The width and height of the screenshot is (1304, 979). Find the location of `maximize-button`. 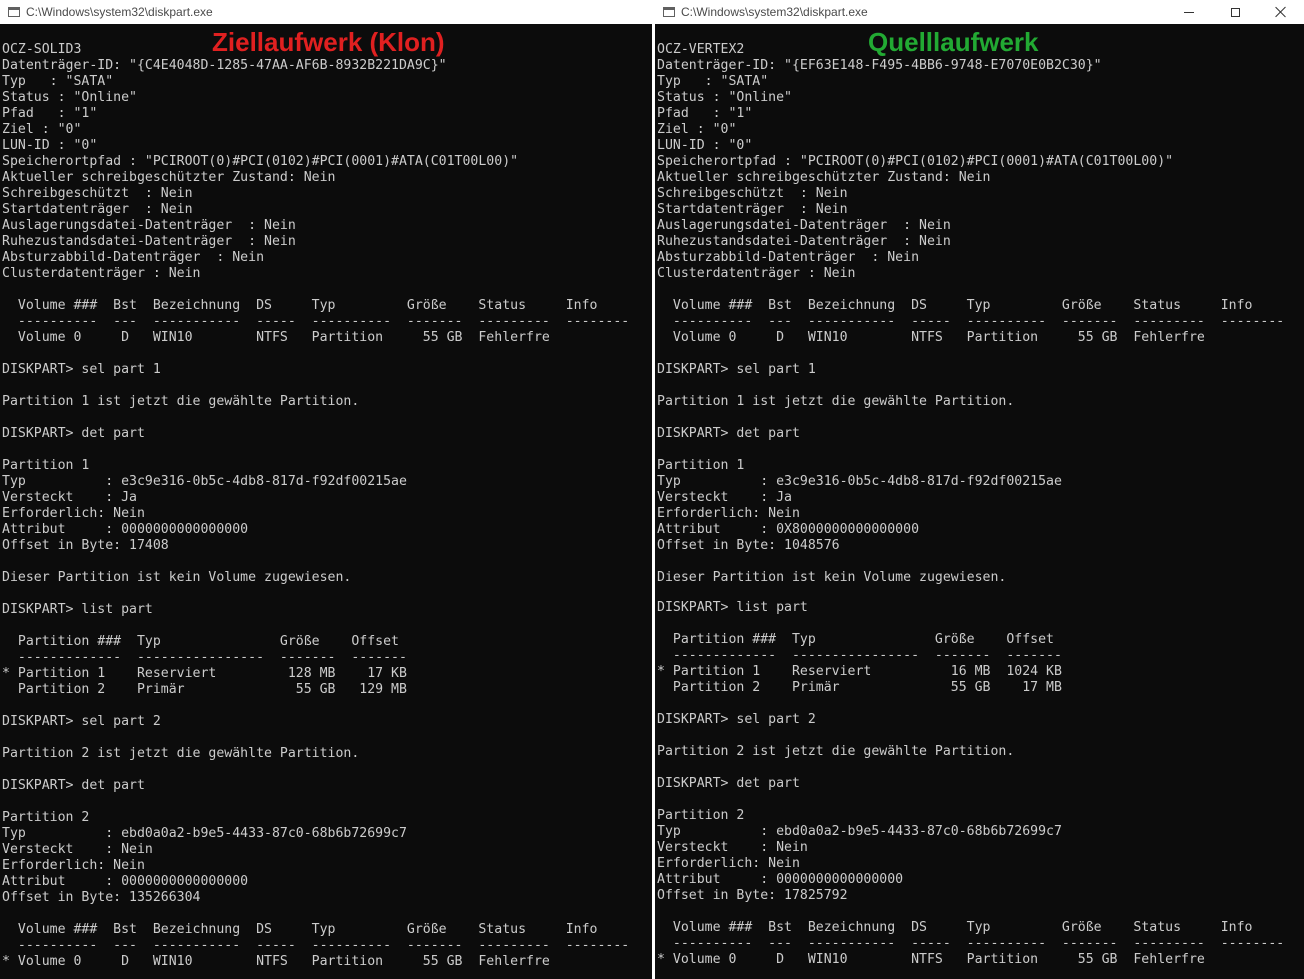

maximize-button is located at coordinates (1235, 12).